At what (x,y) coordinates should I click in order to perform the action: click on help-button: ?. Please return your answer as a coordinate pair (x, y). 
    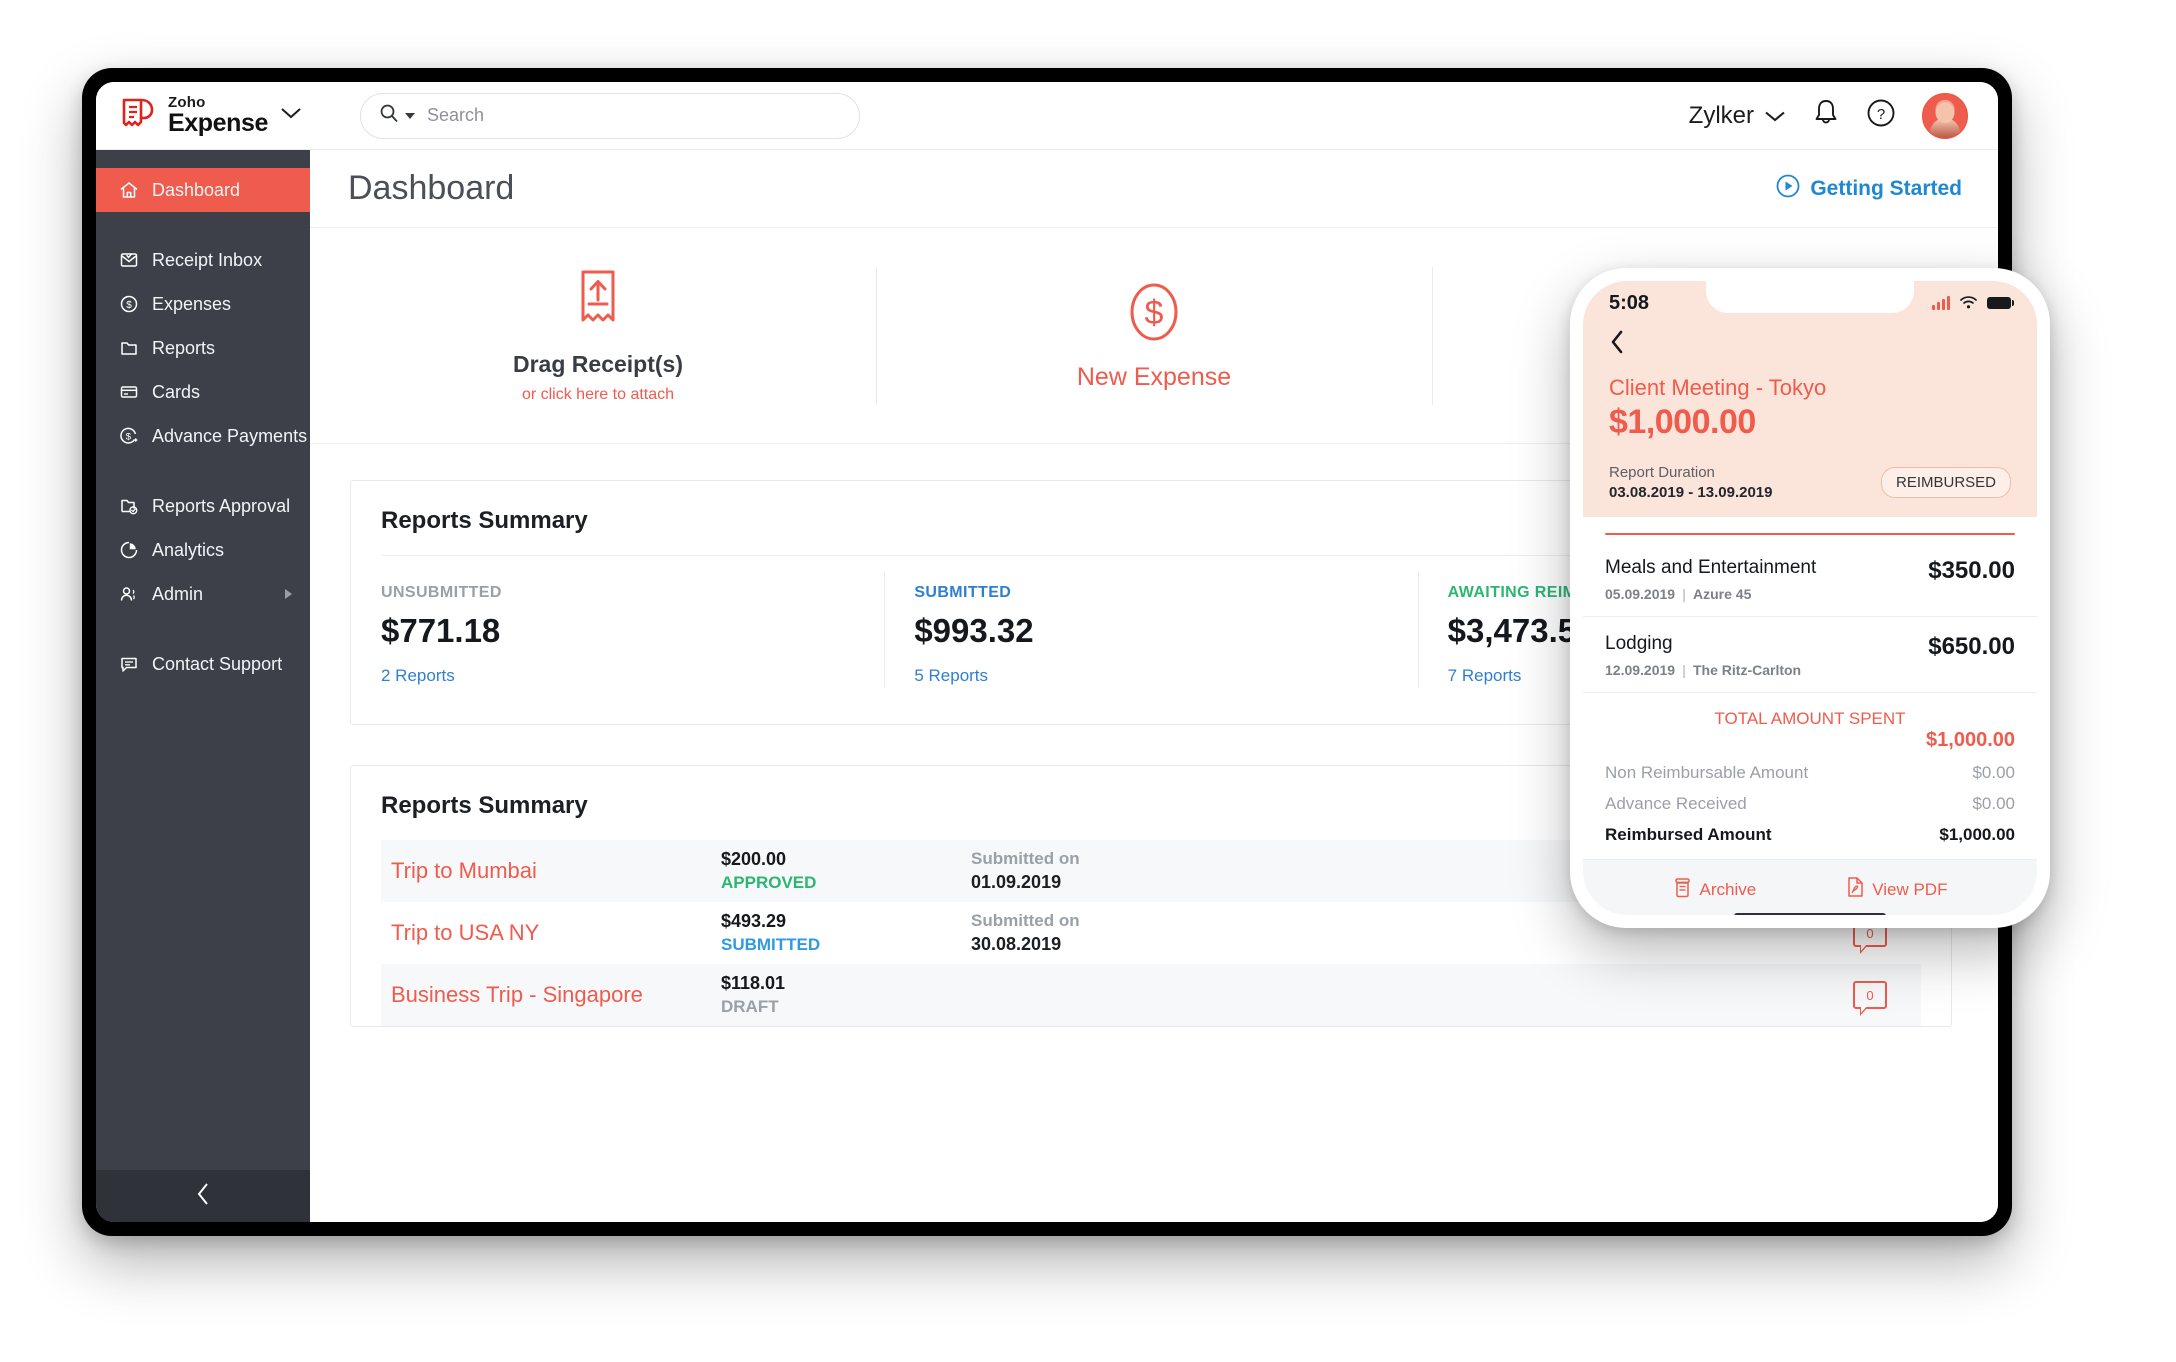
    Looking at the image, I should click on (1881, 115).